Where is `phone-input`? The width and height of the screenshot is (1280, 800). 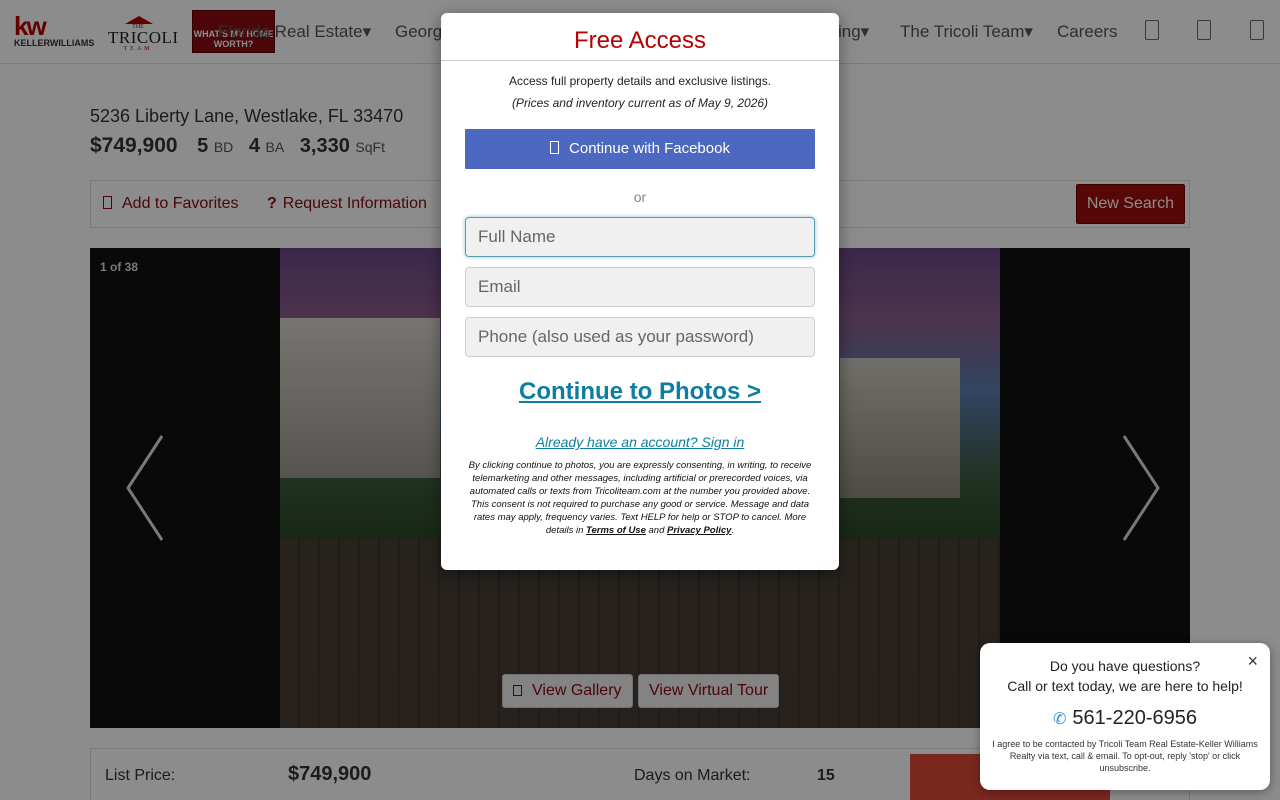 phone-input is located at coordinates (640, 337).